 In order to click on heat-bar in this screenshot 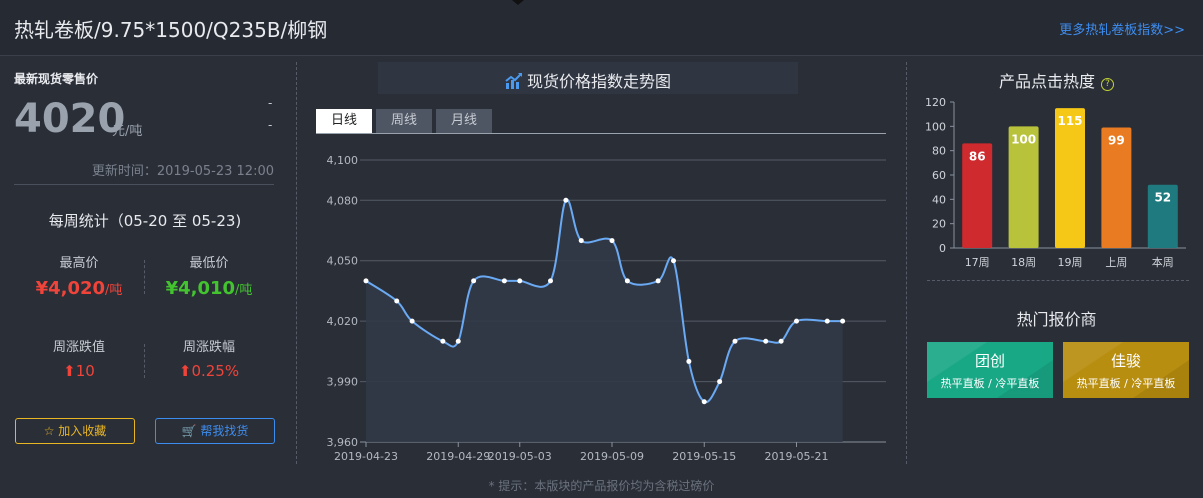, I will do `click(1070, 178)`.